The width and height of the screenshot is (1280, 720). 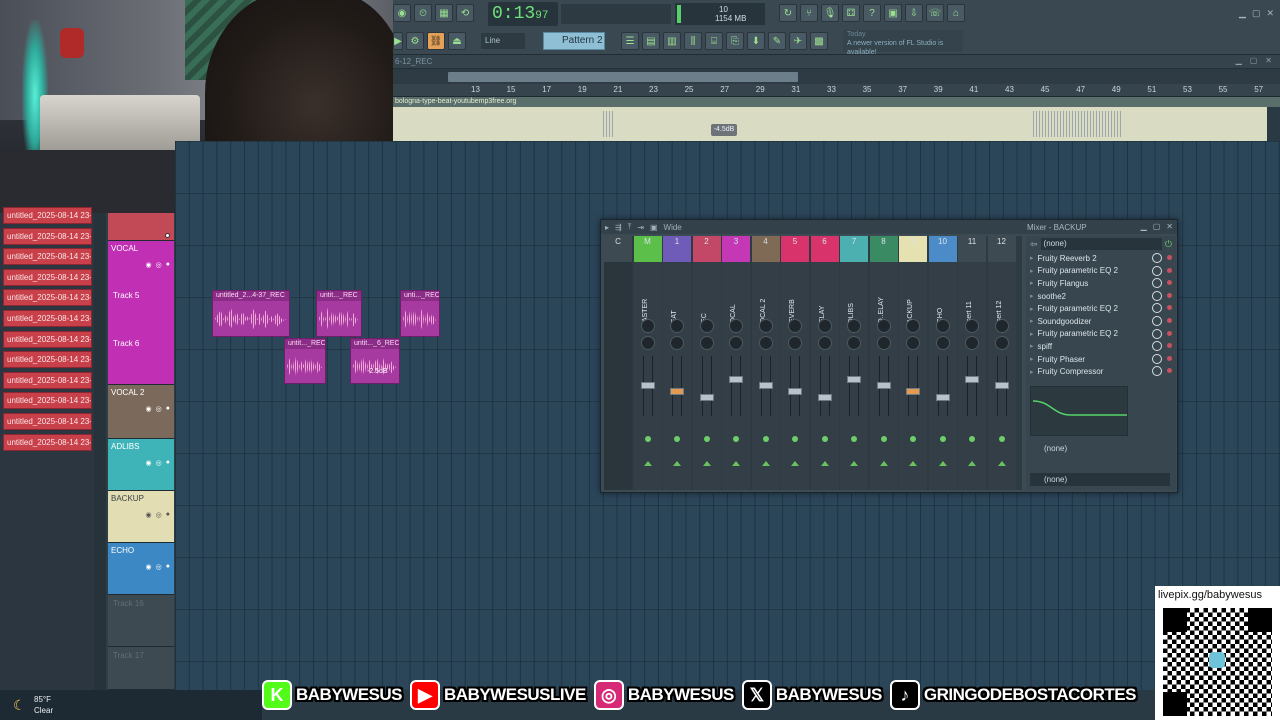 What do you see at coordinates (1144, 226) in the screenshot?
I see `mixer-minimize-icon: ▁` at bounding box center [1144, 226].